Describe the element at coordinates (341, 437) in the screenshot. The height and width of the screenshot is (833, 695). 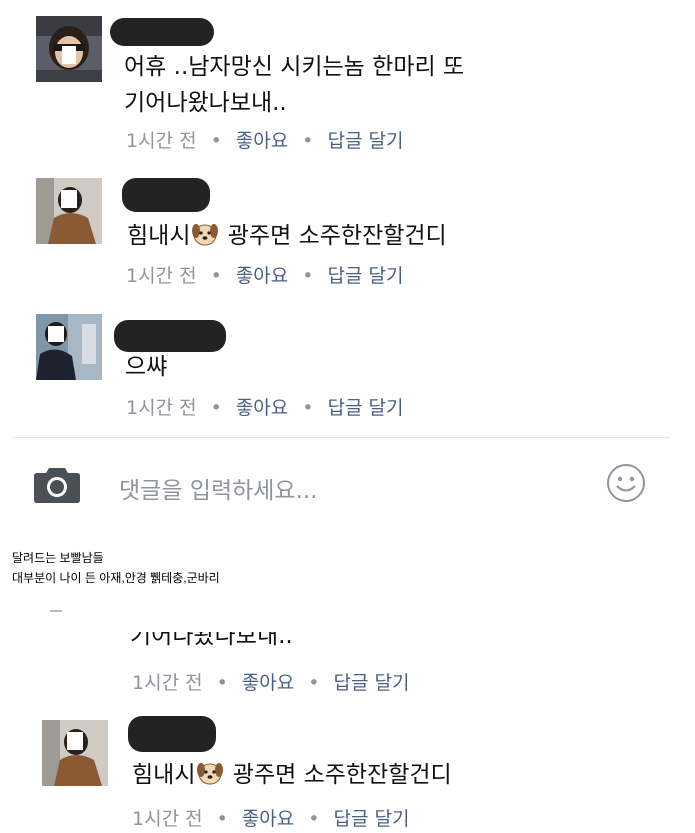
I see `divider` at that location.